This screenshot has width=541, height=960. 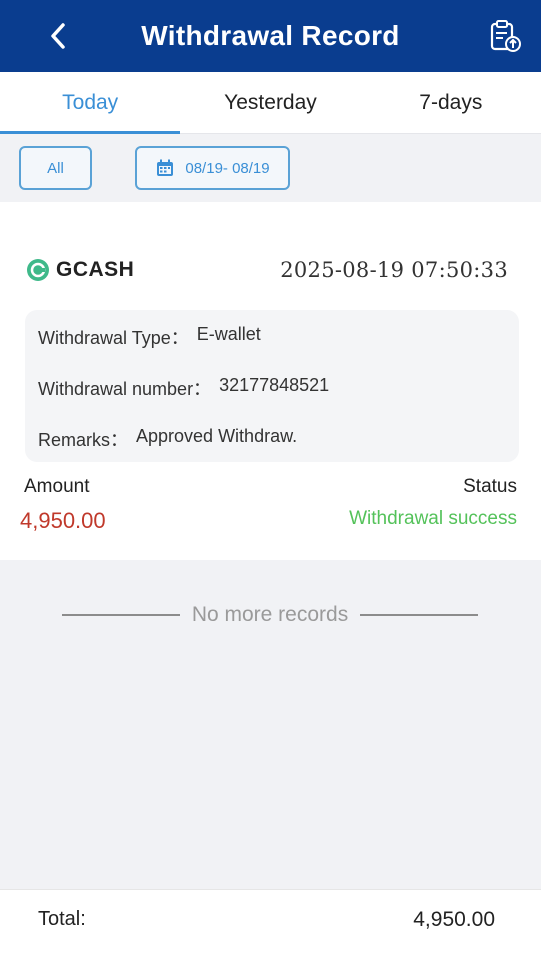 What do you see at coordinates (55, 168) in the screenshot?
I see `filter-all-button: All` at bounding box center [55, 168].